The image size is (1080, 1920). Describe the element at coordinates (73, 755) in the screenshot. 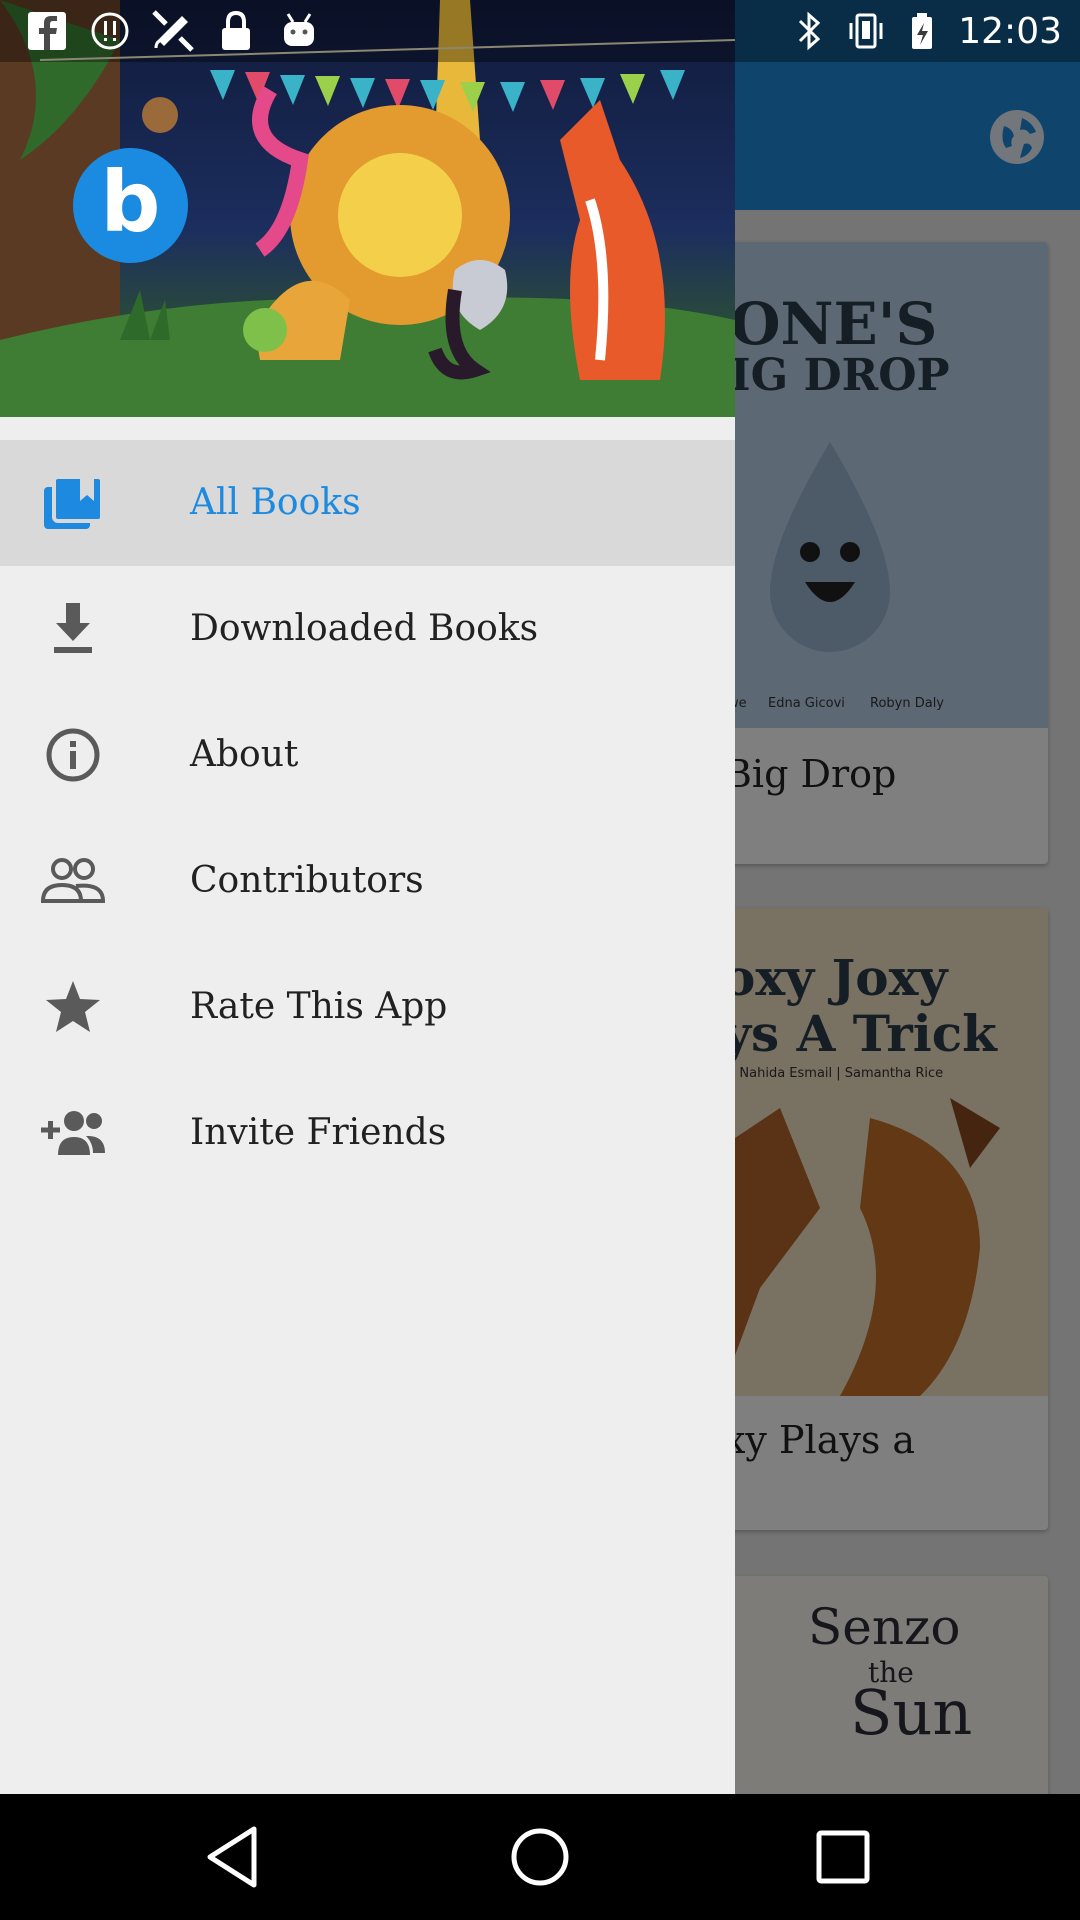

I see `info-icon` at that location.